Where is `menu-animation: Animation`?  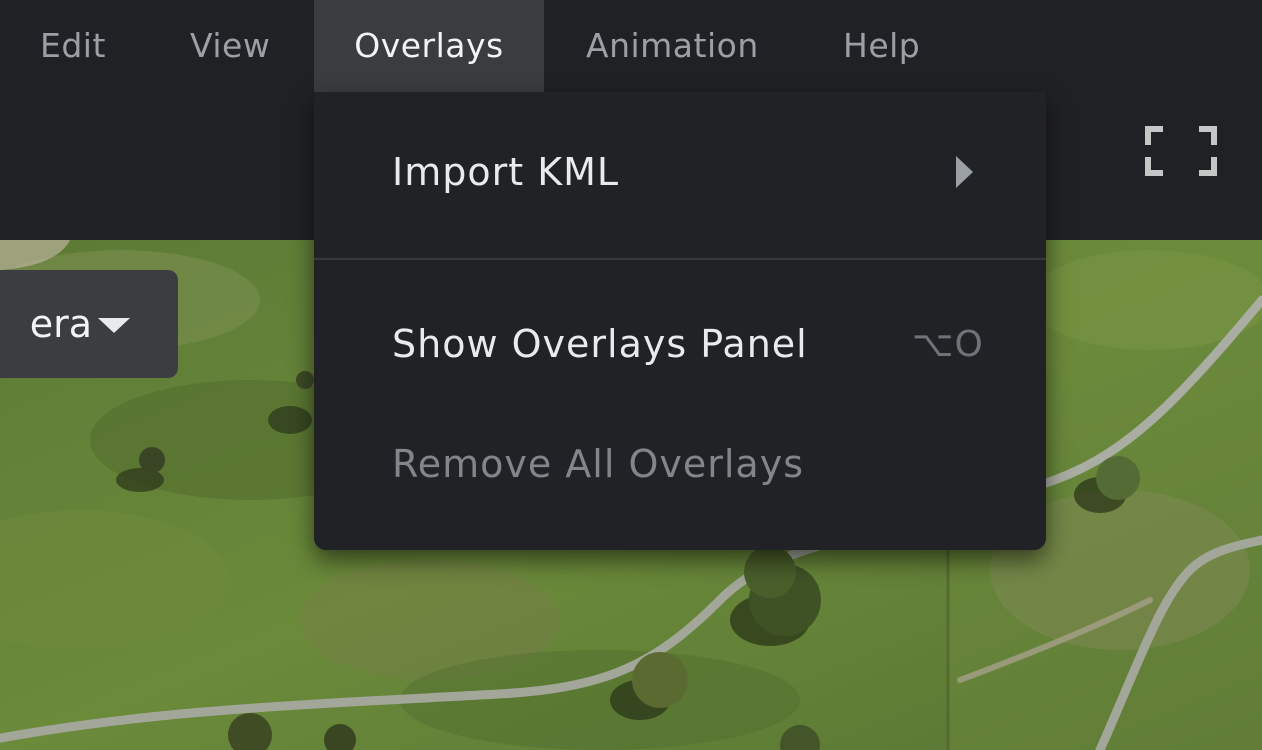
menu-animation: Animation is located at coordinates (672, 46).